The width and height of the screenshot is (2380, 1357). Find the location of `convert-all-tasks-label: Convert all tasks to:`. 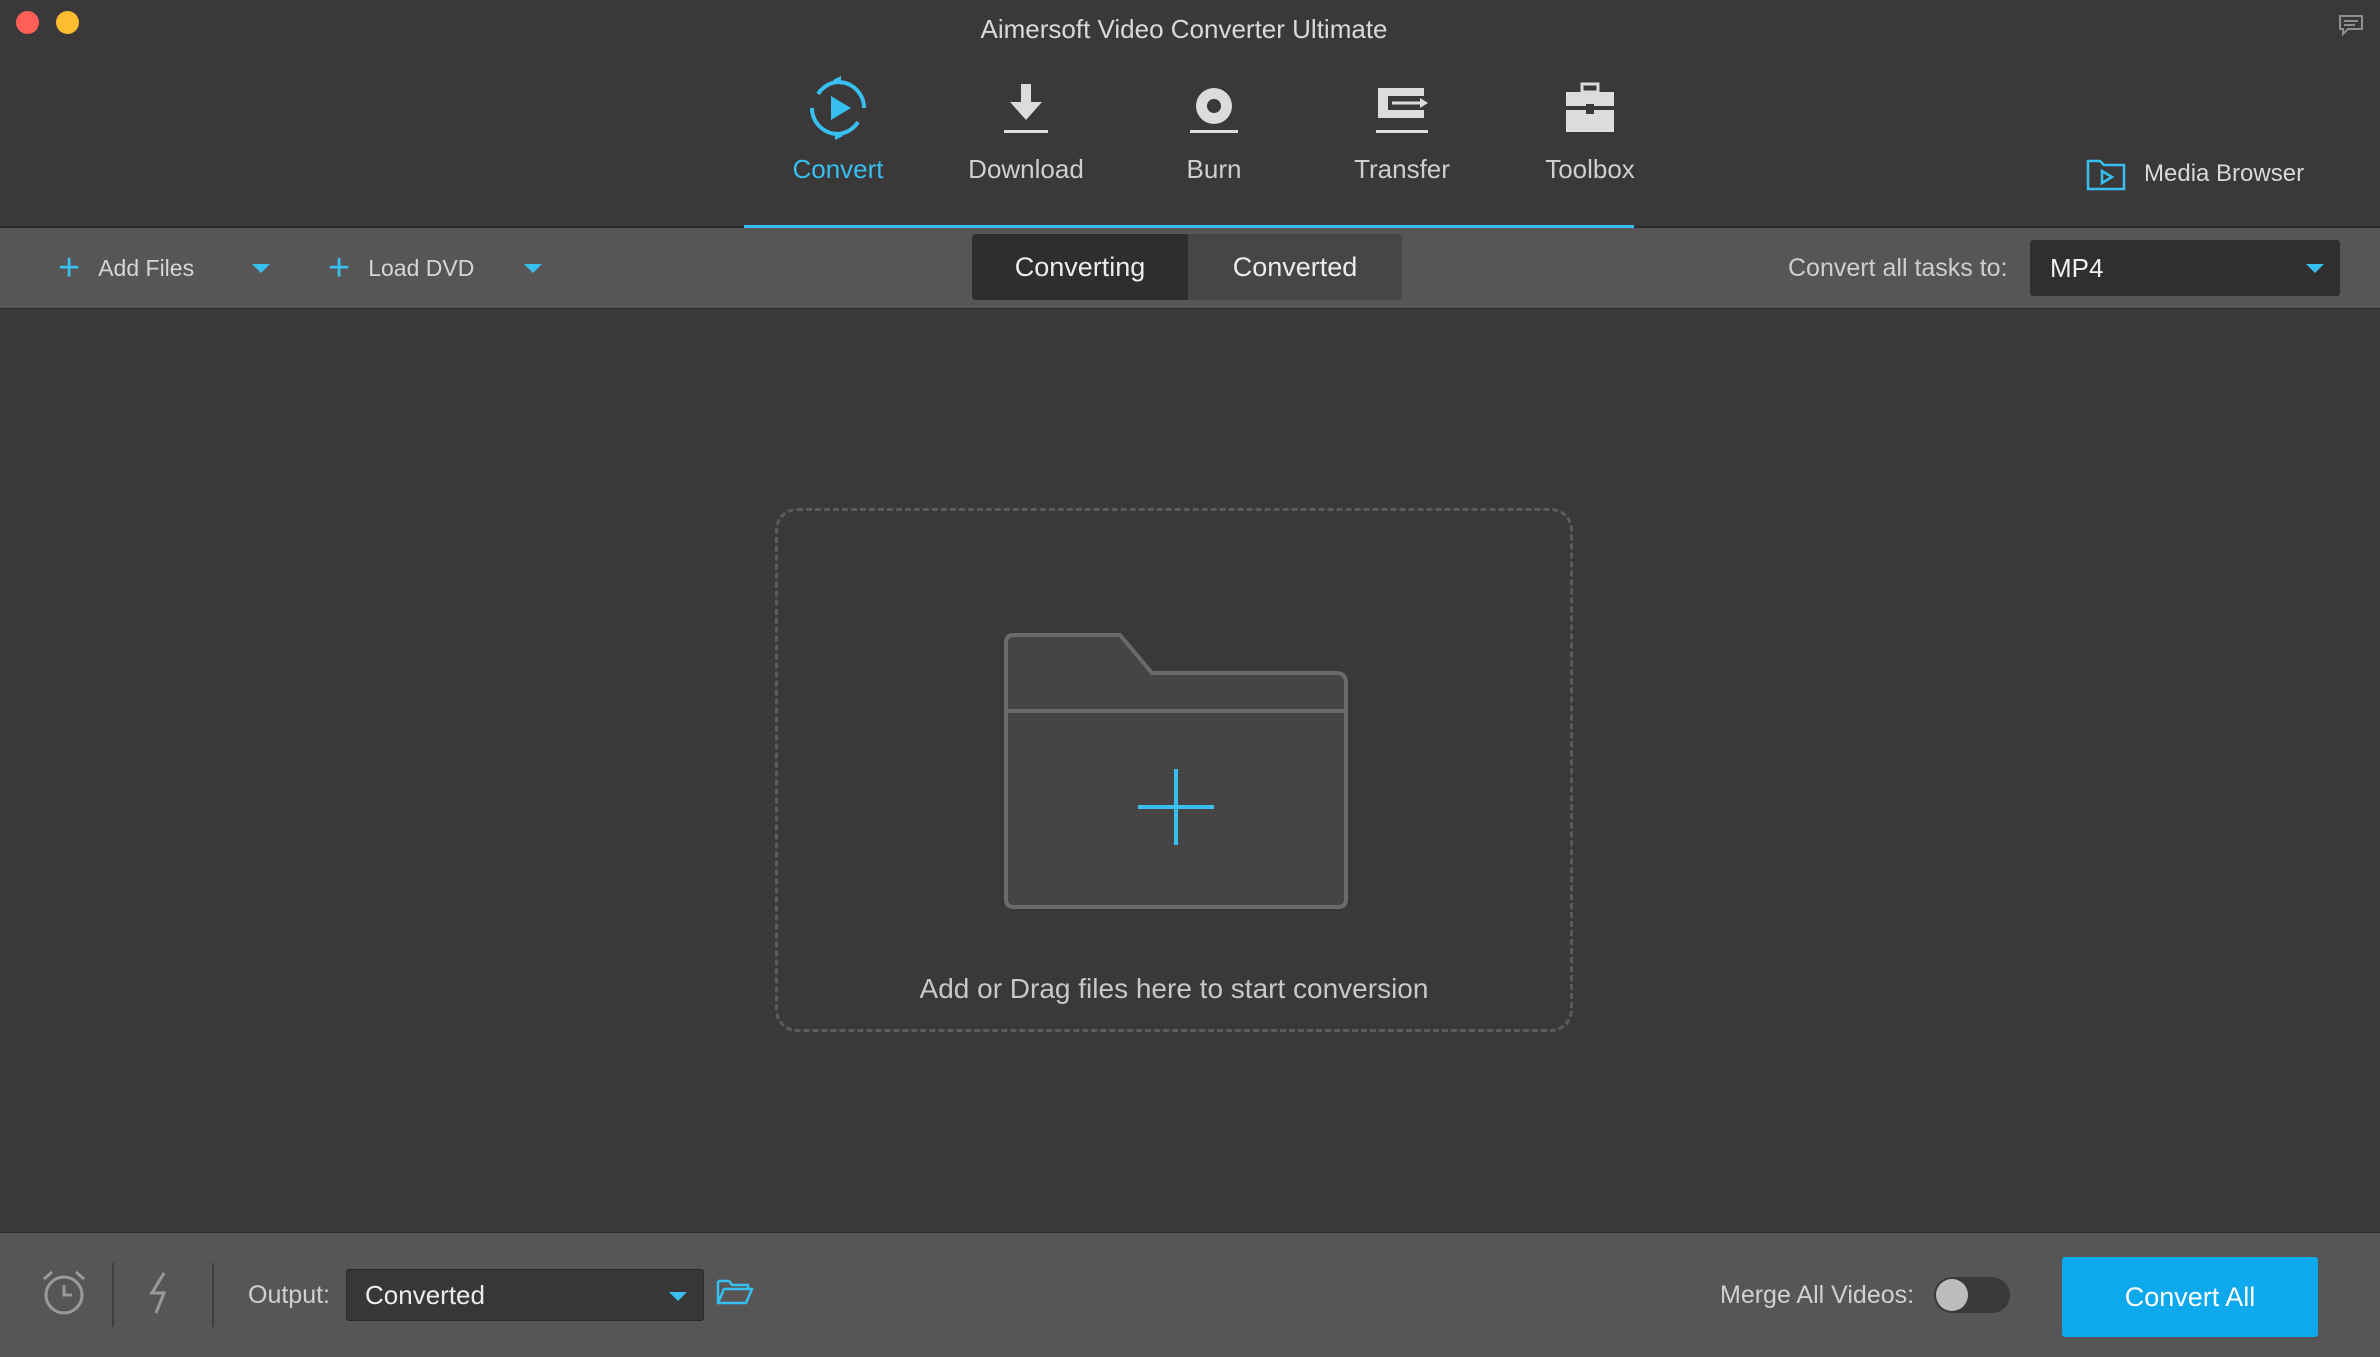

convert-all-tasks-label: Convert all tasks to: is located at coordinates (1898, 267).